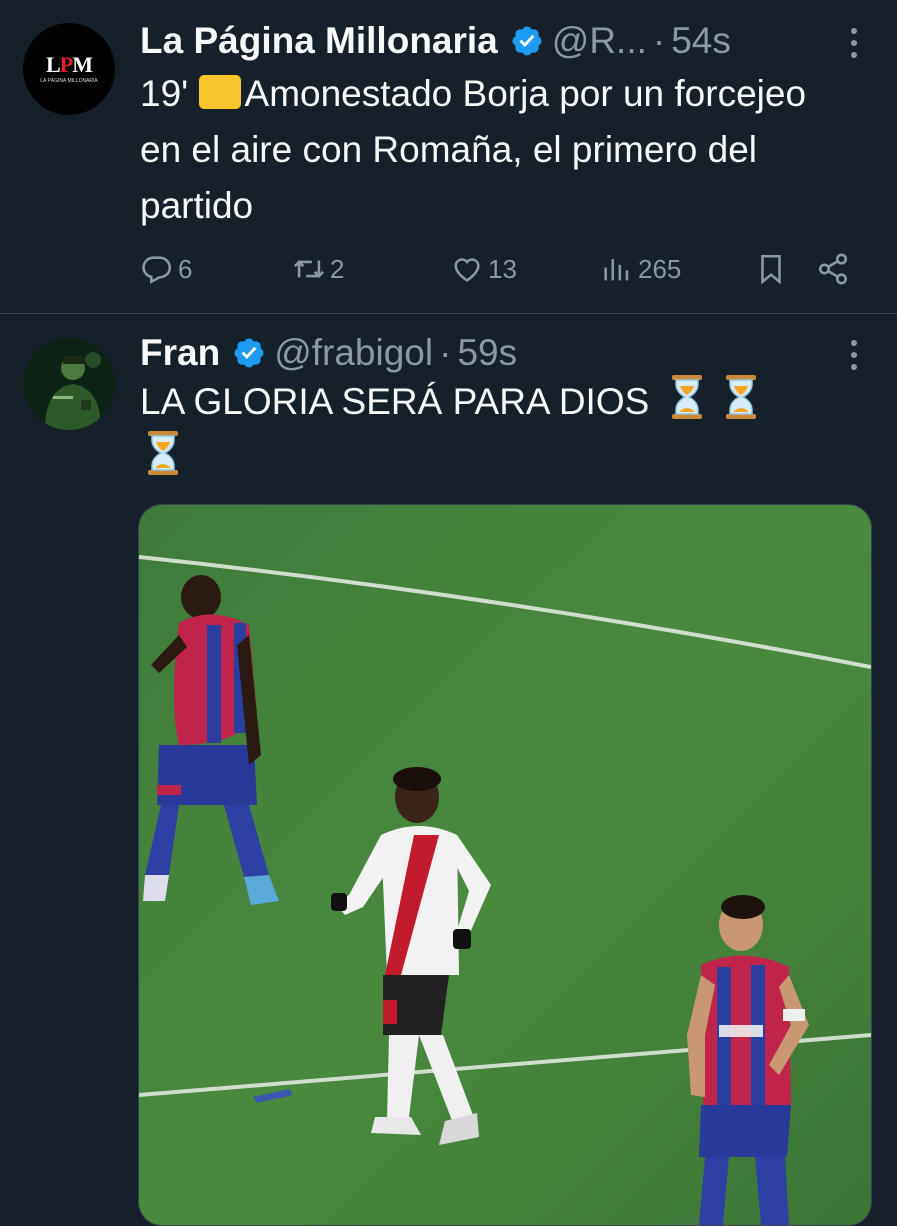  I want to click on tweet-header: La Página Millonaria @R... · 54s, so click(435, 41).